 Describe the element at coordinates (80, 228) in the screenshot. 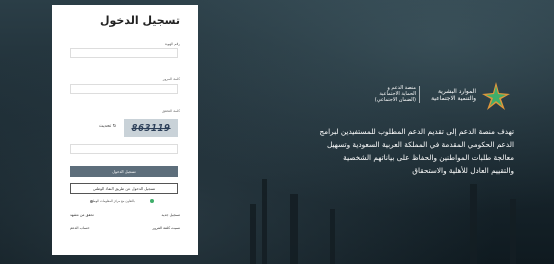

I see `support-account-link: حساب الدعم` at that location.